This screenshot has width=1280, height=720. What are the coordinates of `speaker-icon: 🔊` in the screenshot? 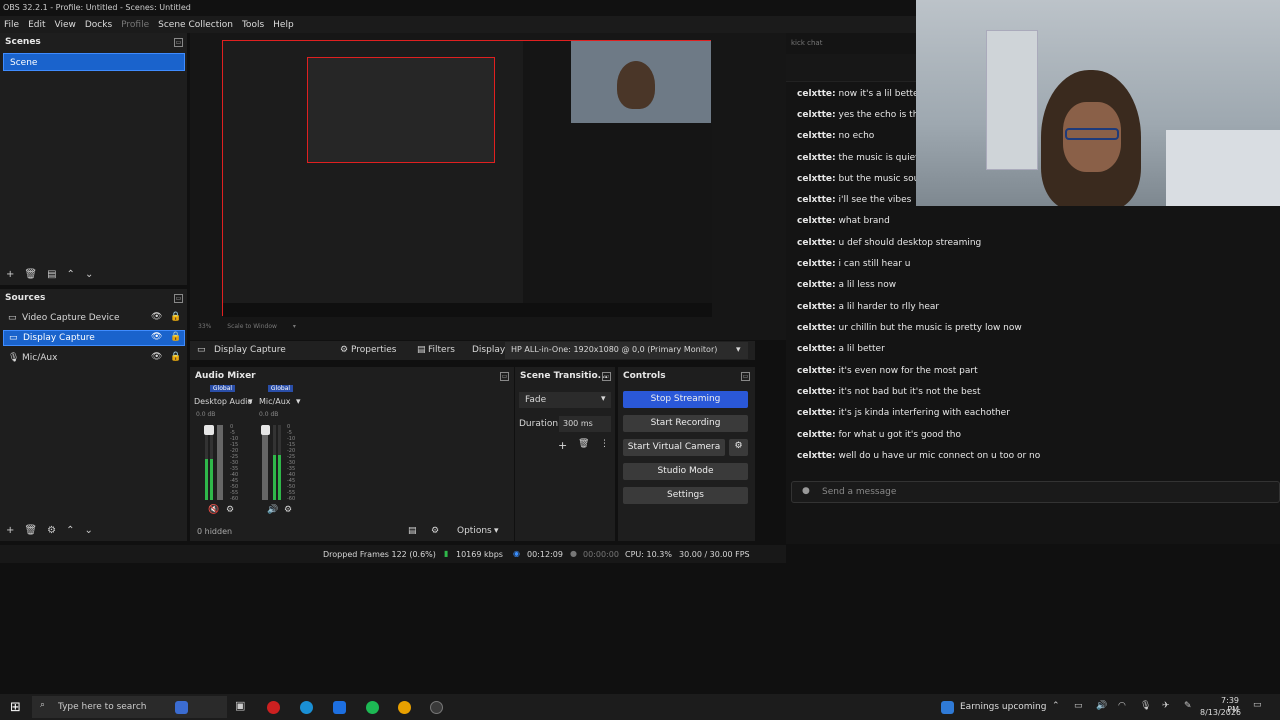 It's located at (272, 510).